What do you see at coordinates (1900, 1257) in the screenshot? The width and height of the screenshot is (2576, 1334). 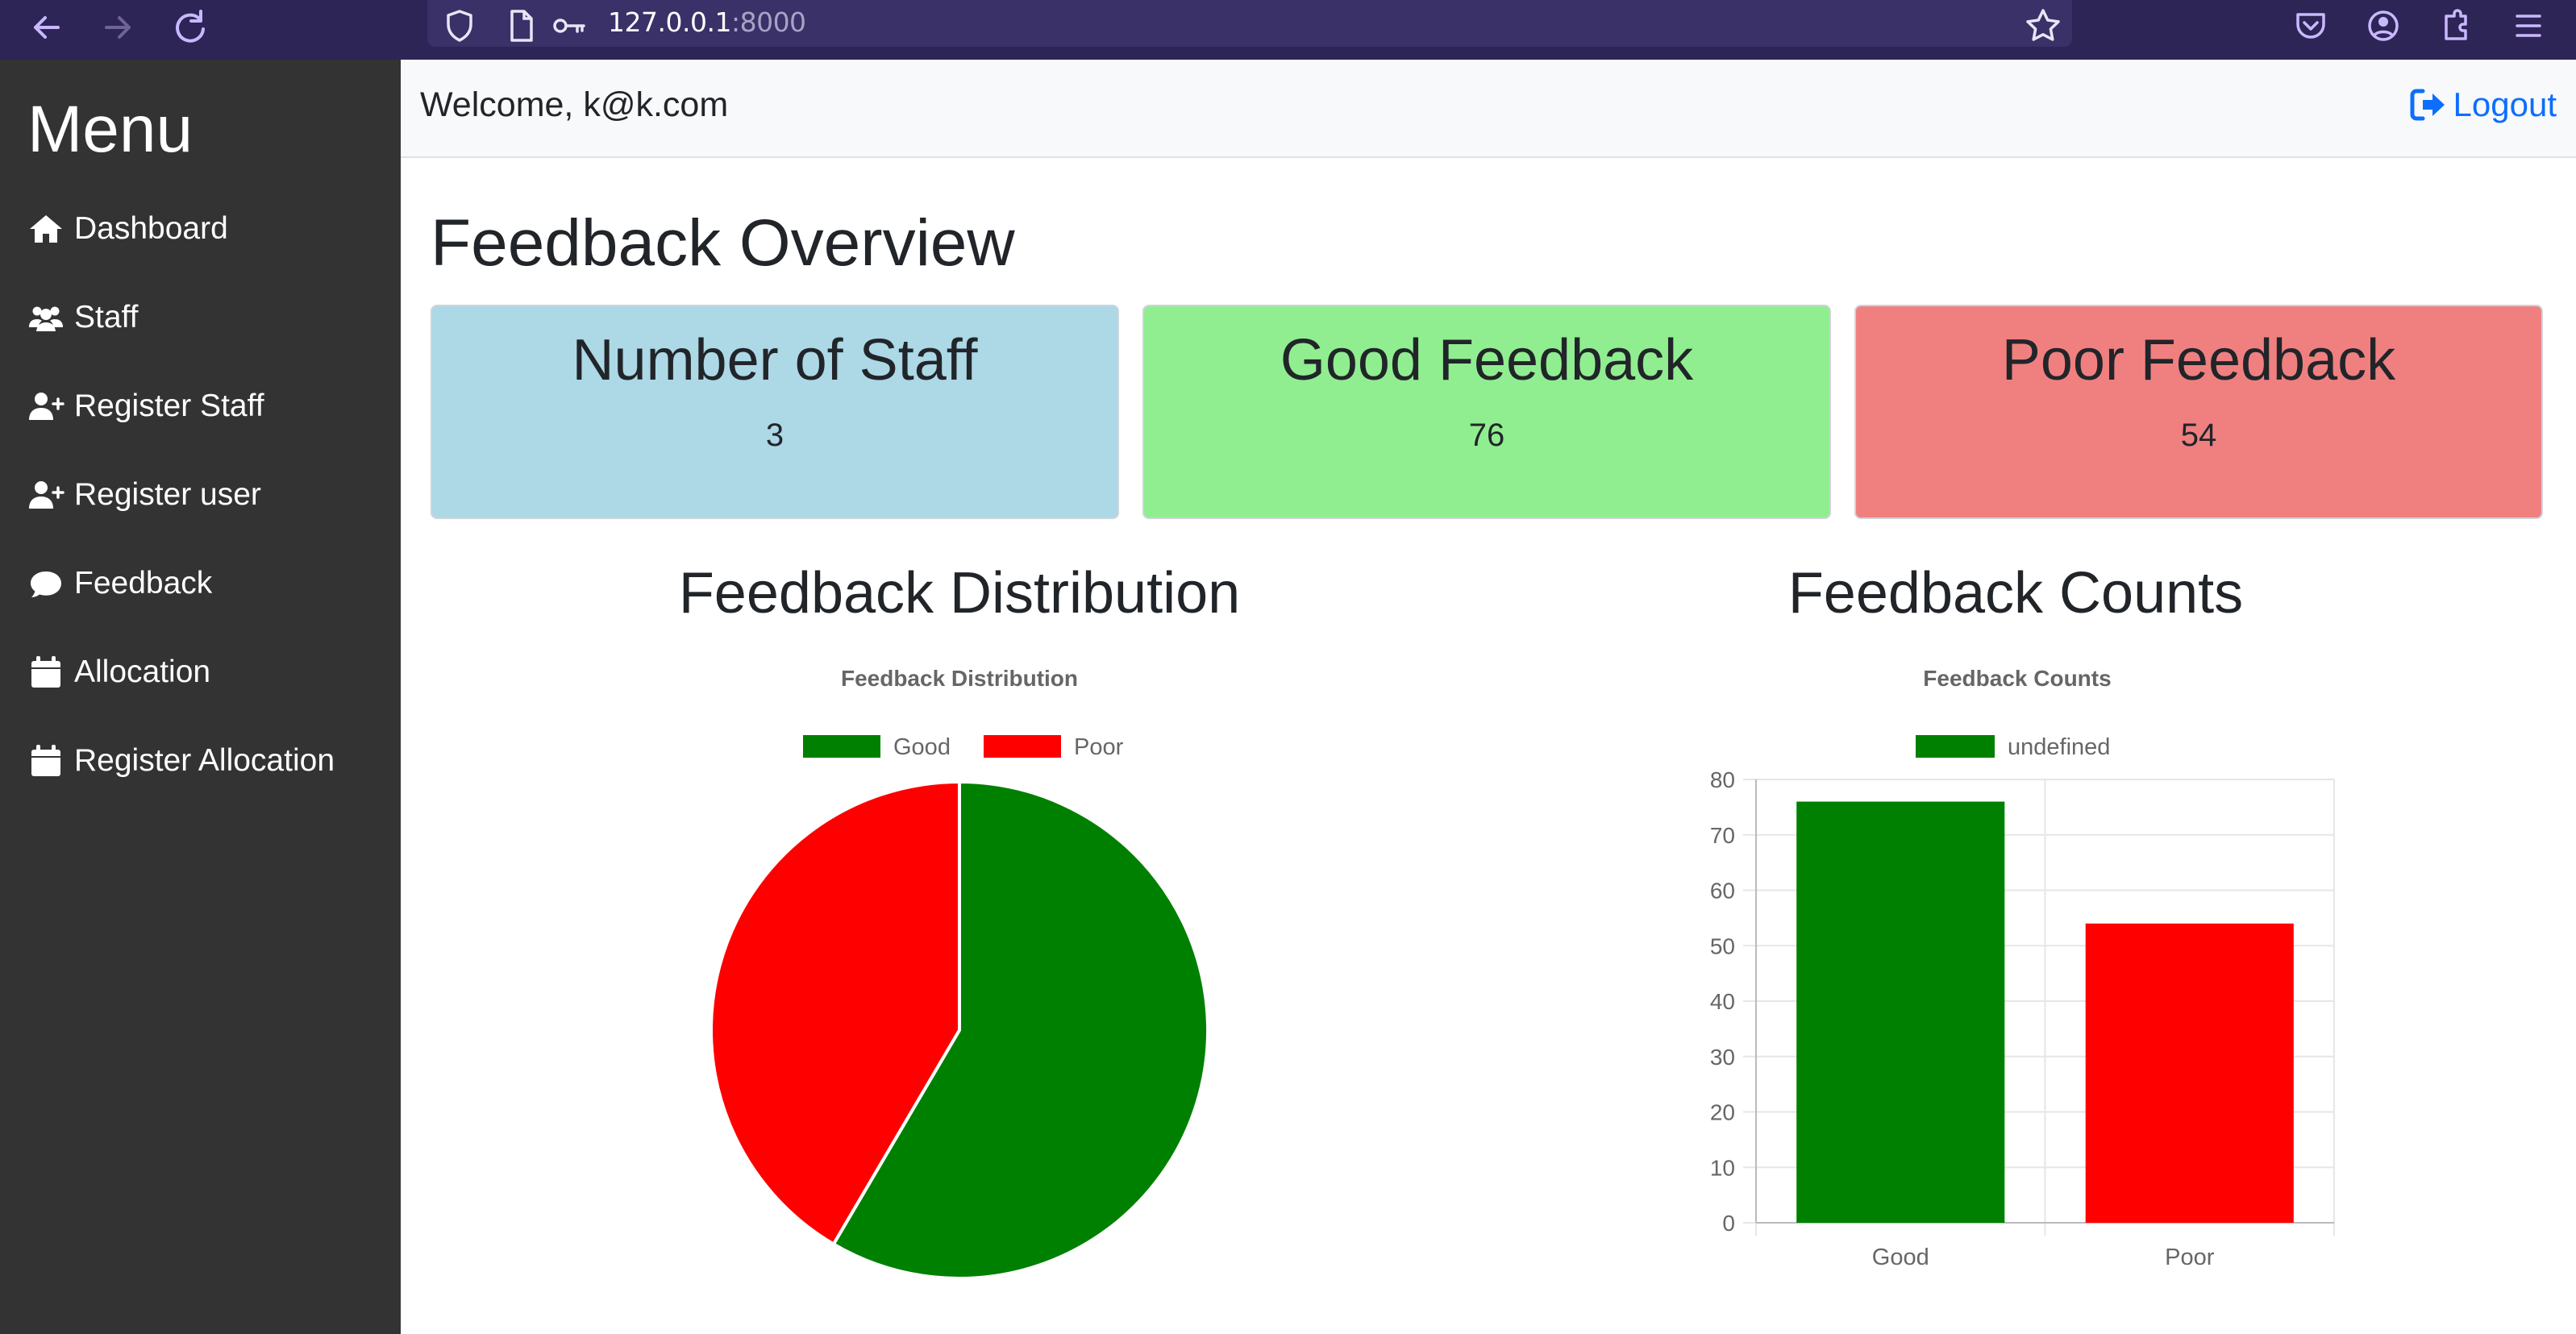 I see `x-tick-label: Good` at bounding box center [1900, 1257].